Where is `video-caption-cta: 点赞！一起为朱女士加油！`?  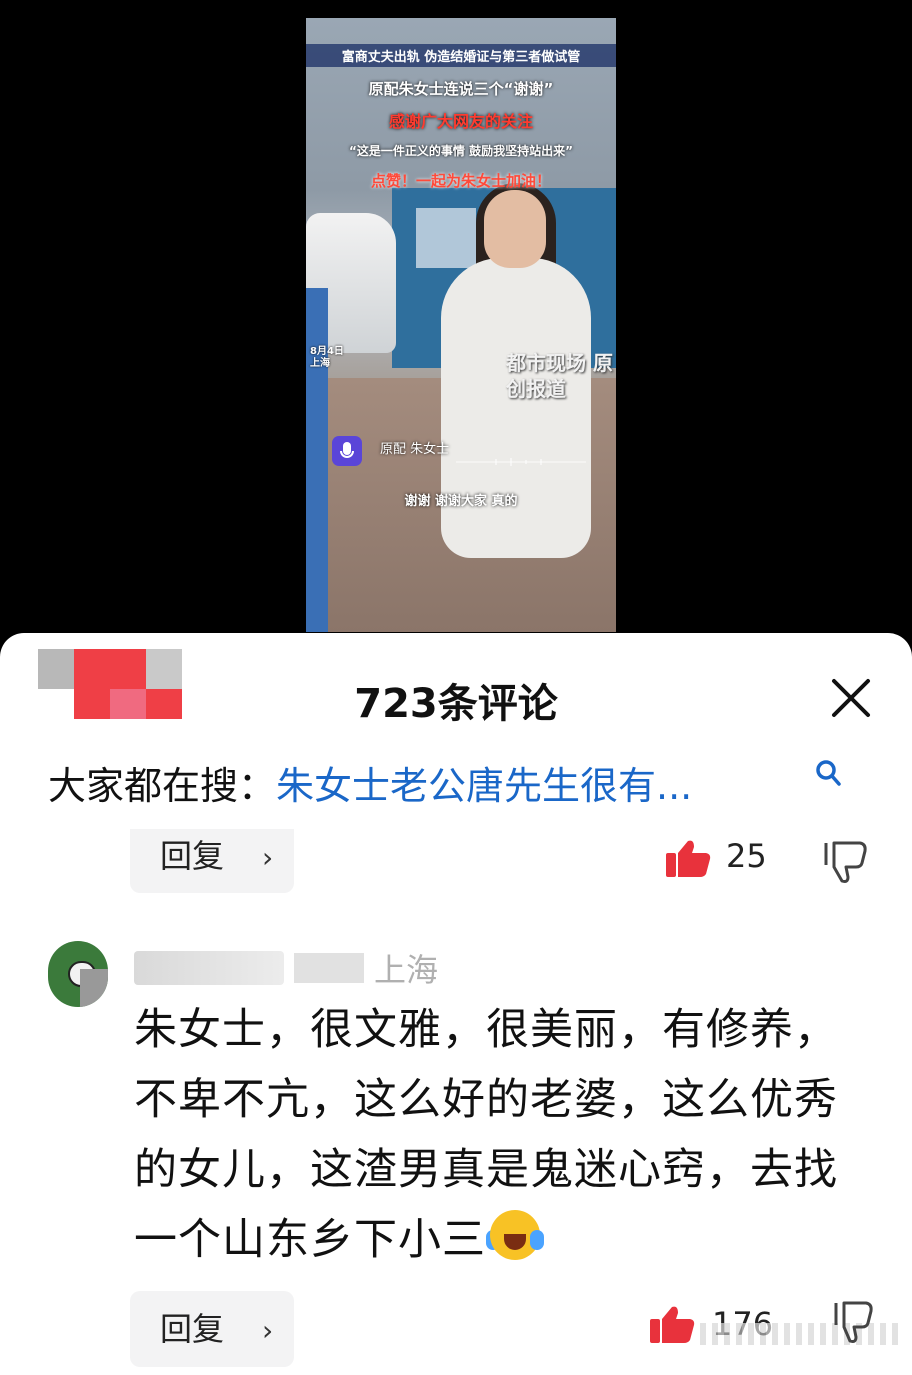
video-caption-cta: 点赞！一起为朱女士加油！ is located at coordinates (460, 181).